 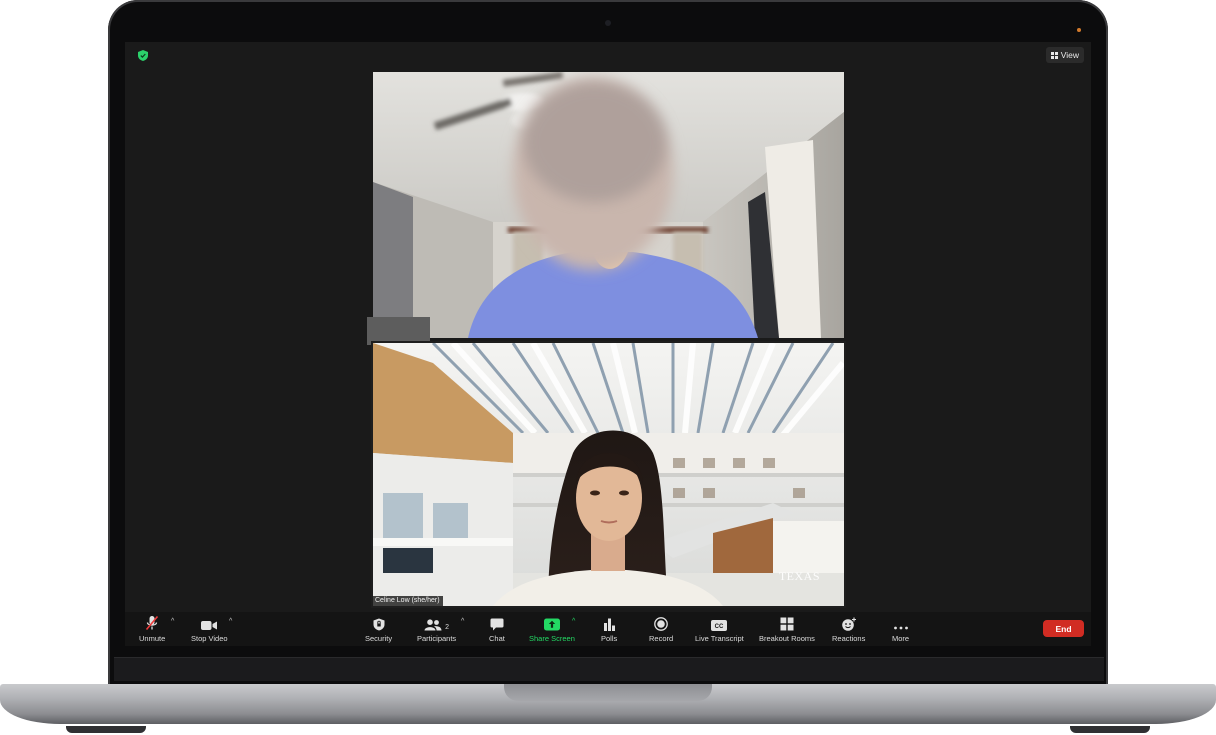 I want to click on participant-1-name-label, so click(x=398, y=331).